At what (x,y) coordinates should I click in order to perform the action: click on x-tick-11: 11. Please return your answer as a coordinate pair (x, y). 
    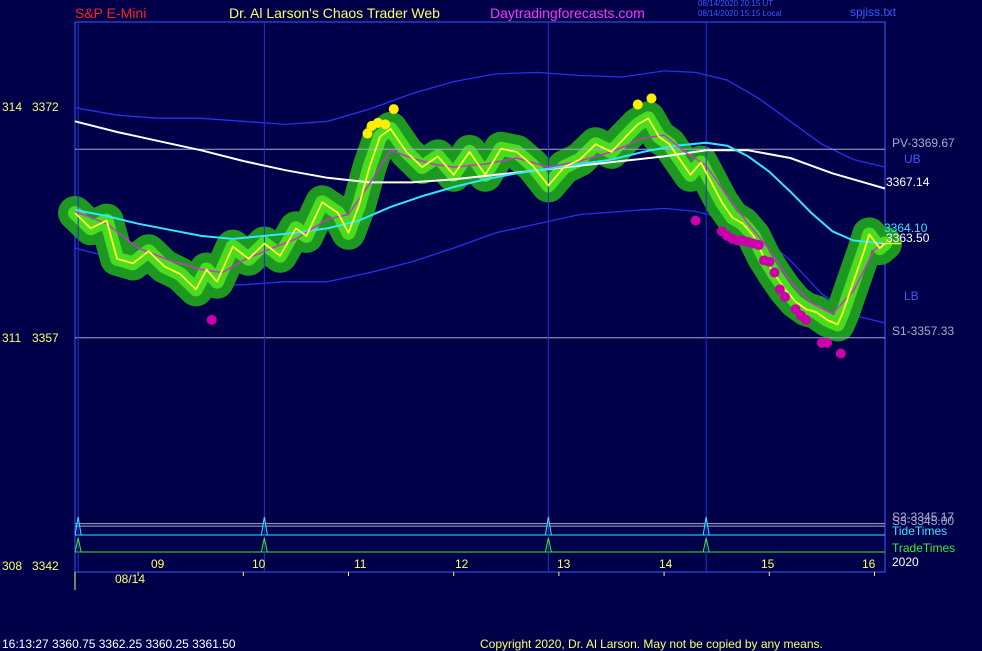
    Looking at the image, I should click on (360, 564).